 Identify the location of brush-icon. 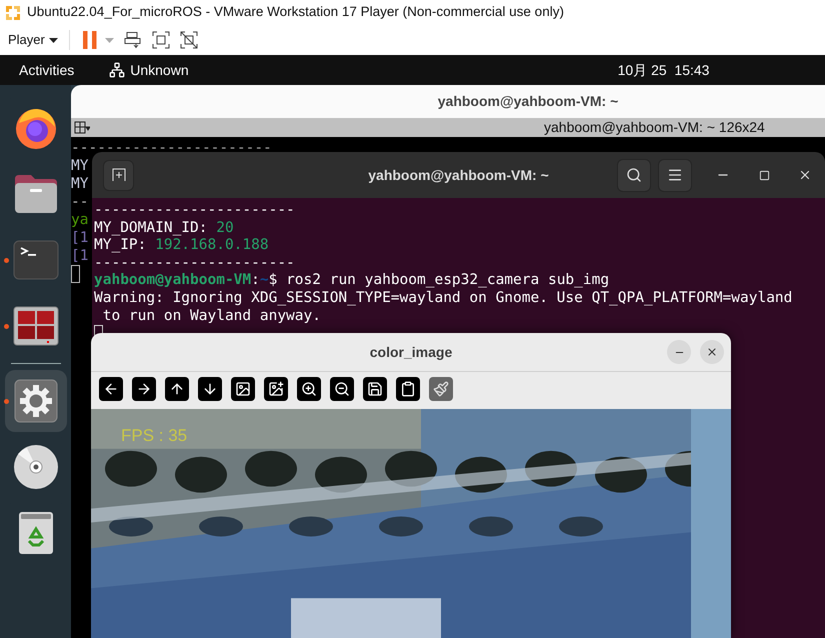
(441, 389).